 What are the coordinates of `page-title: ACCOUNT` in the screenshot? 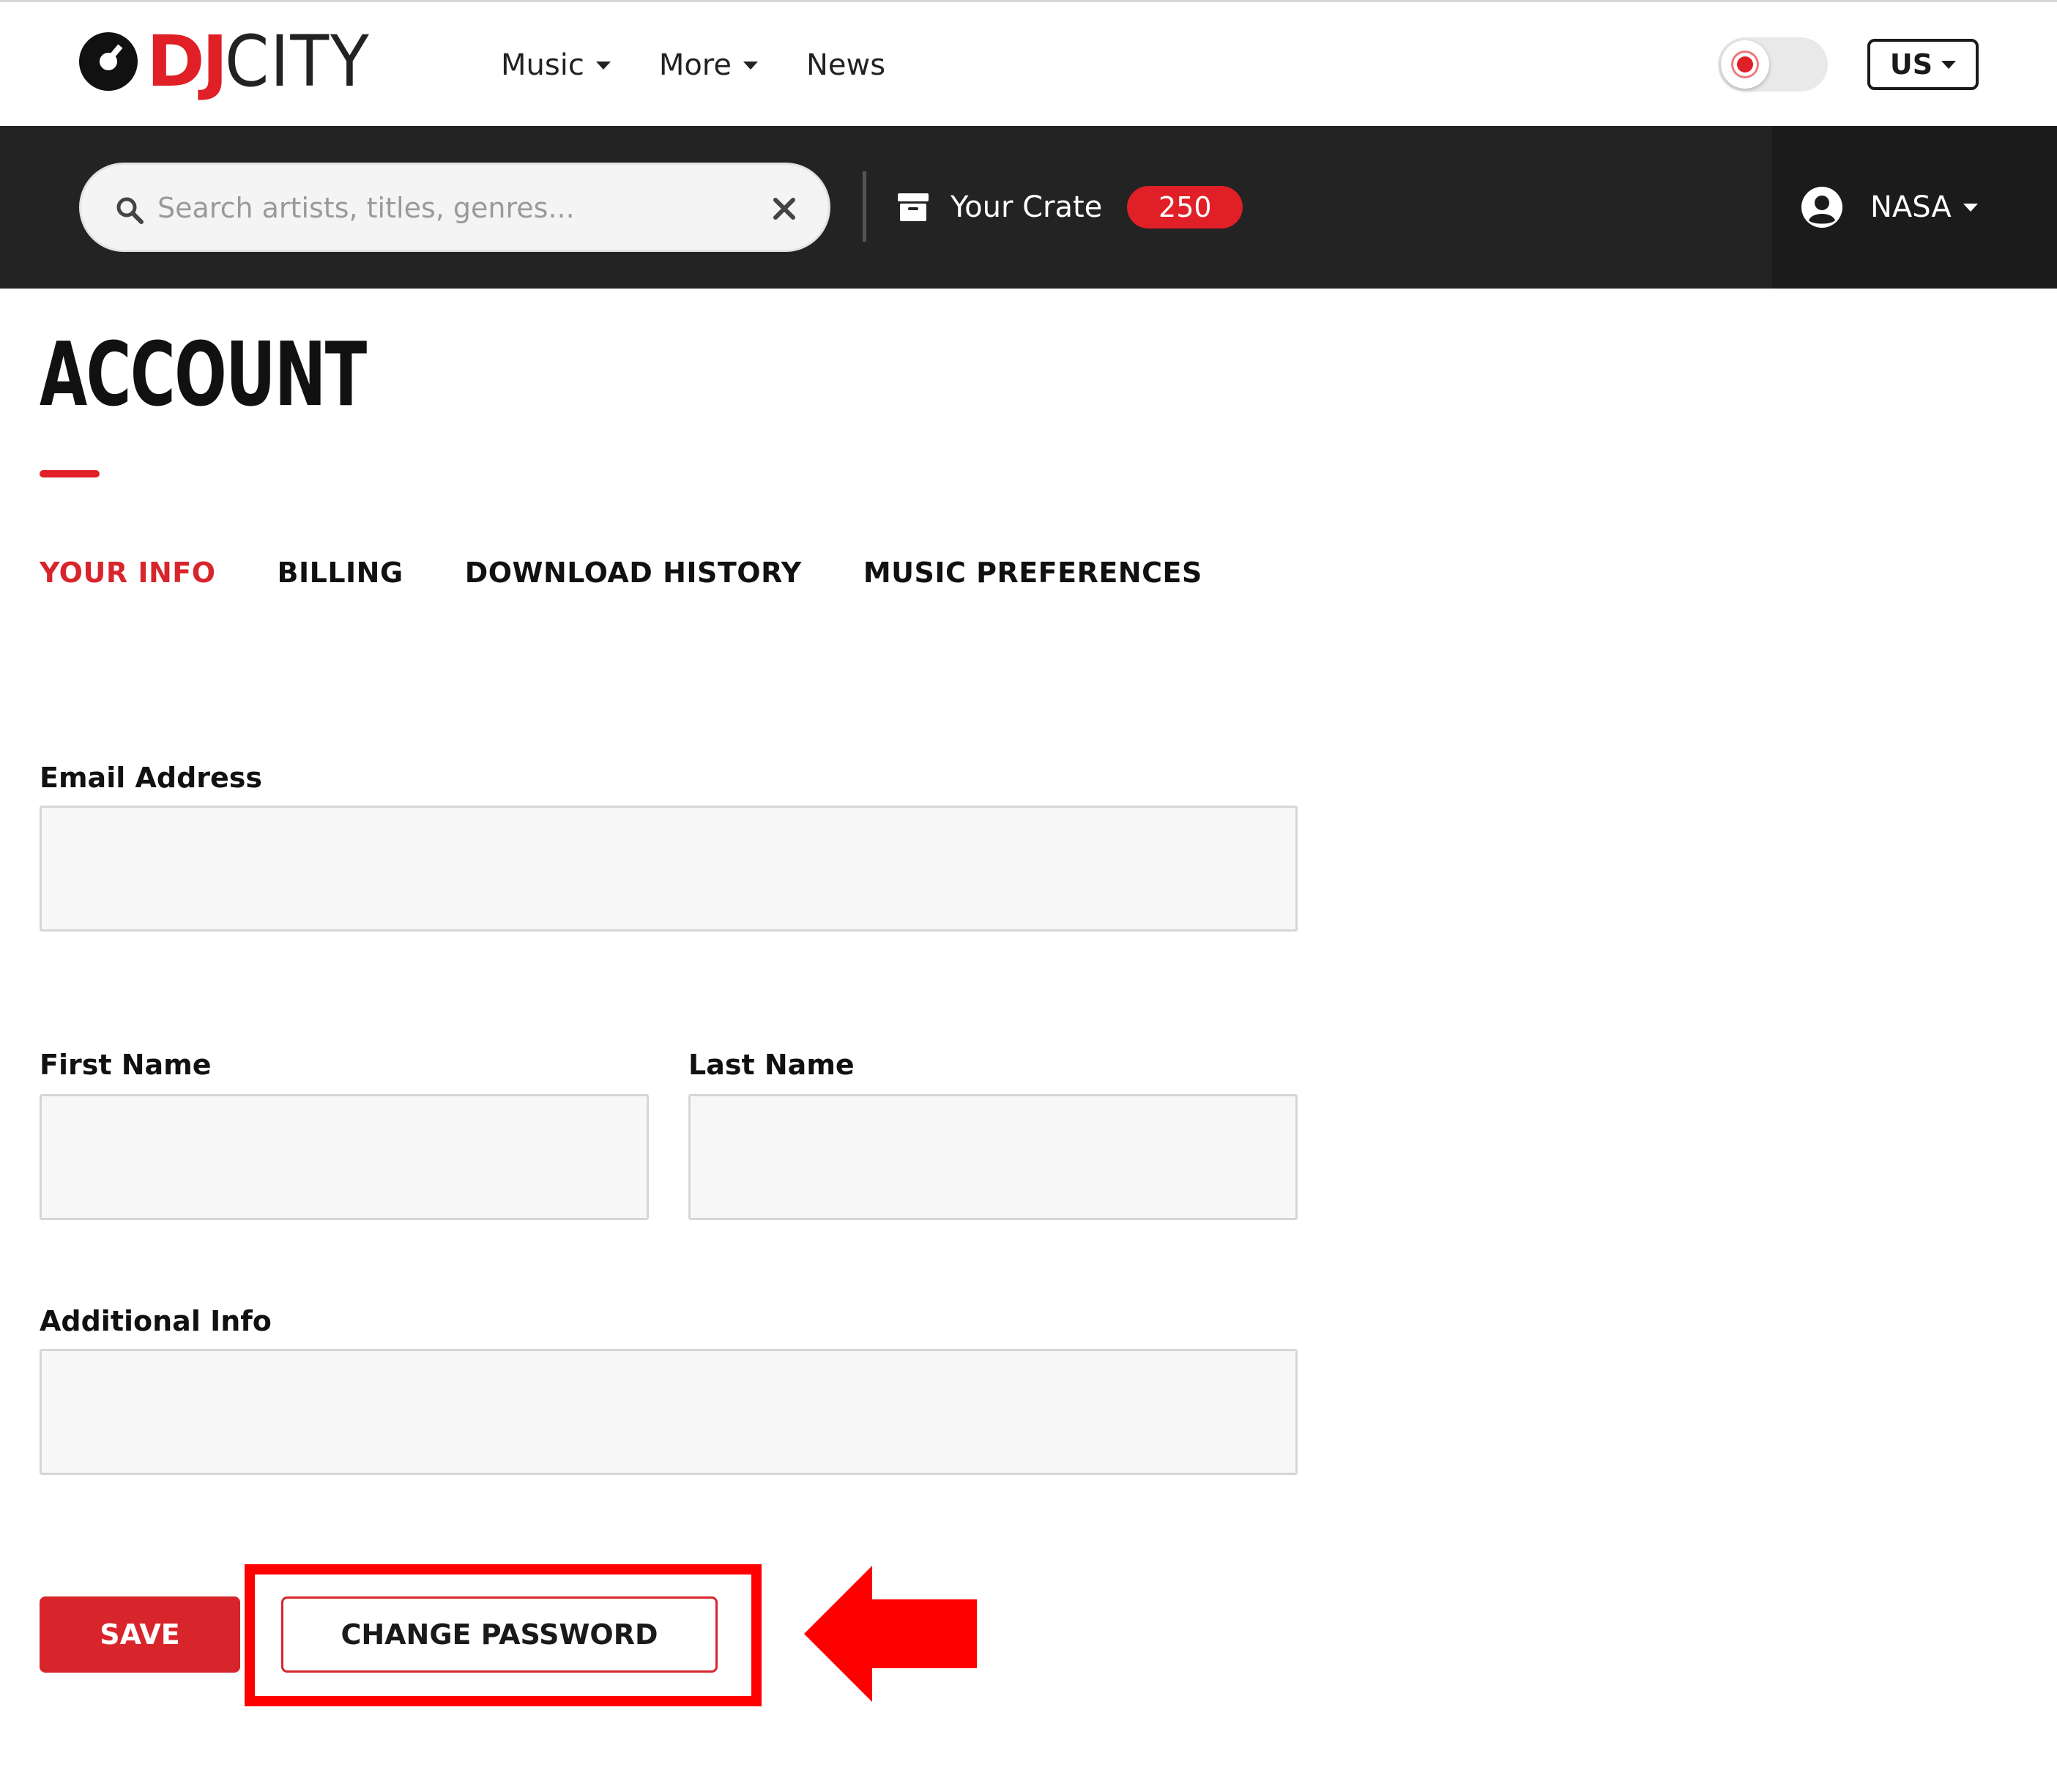 It's located at (204, 375).